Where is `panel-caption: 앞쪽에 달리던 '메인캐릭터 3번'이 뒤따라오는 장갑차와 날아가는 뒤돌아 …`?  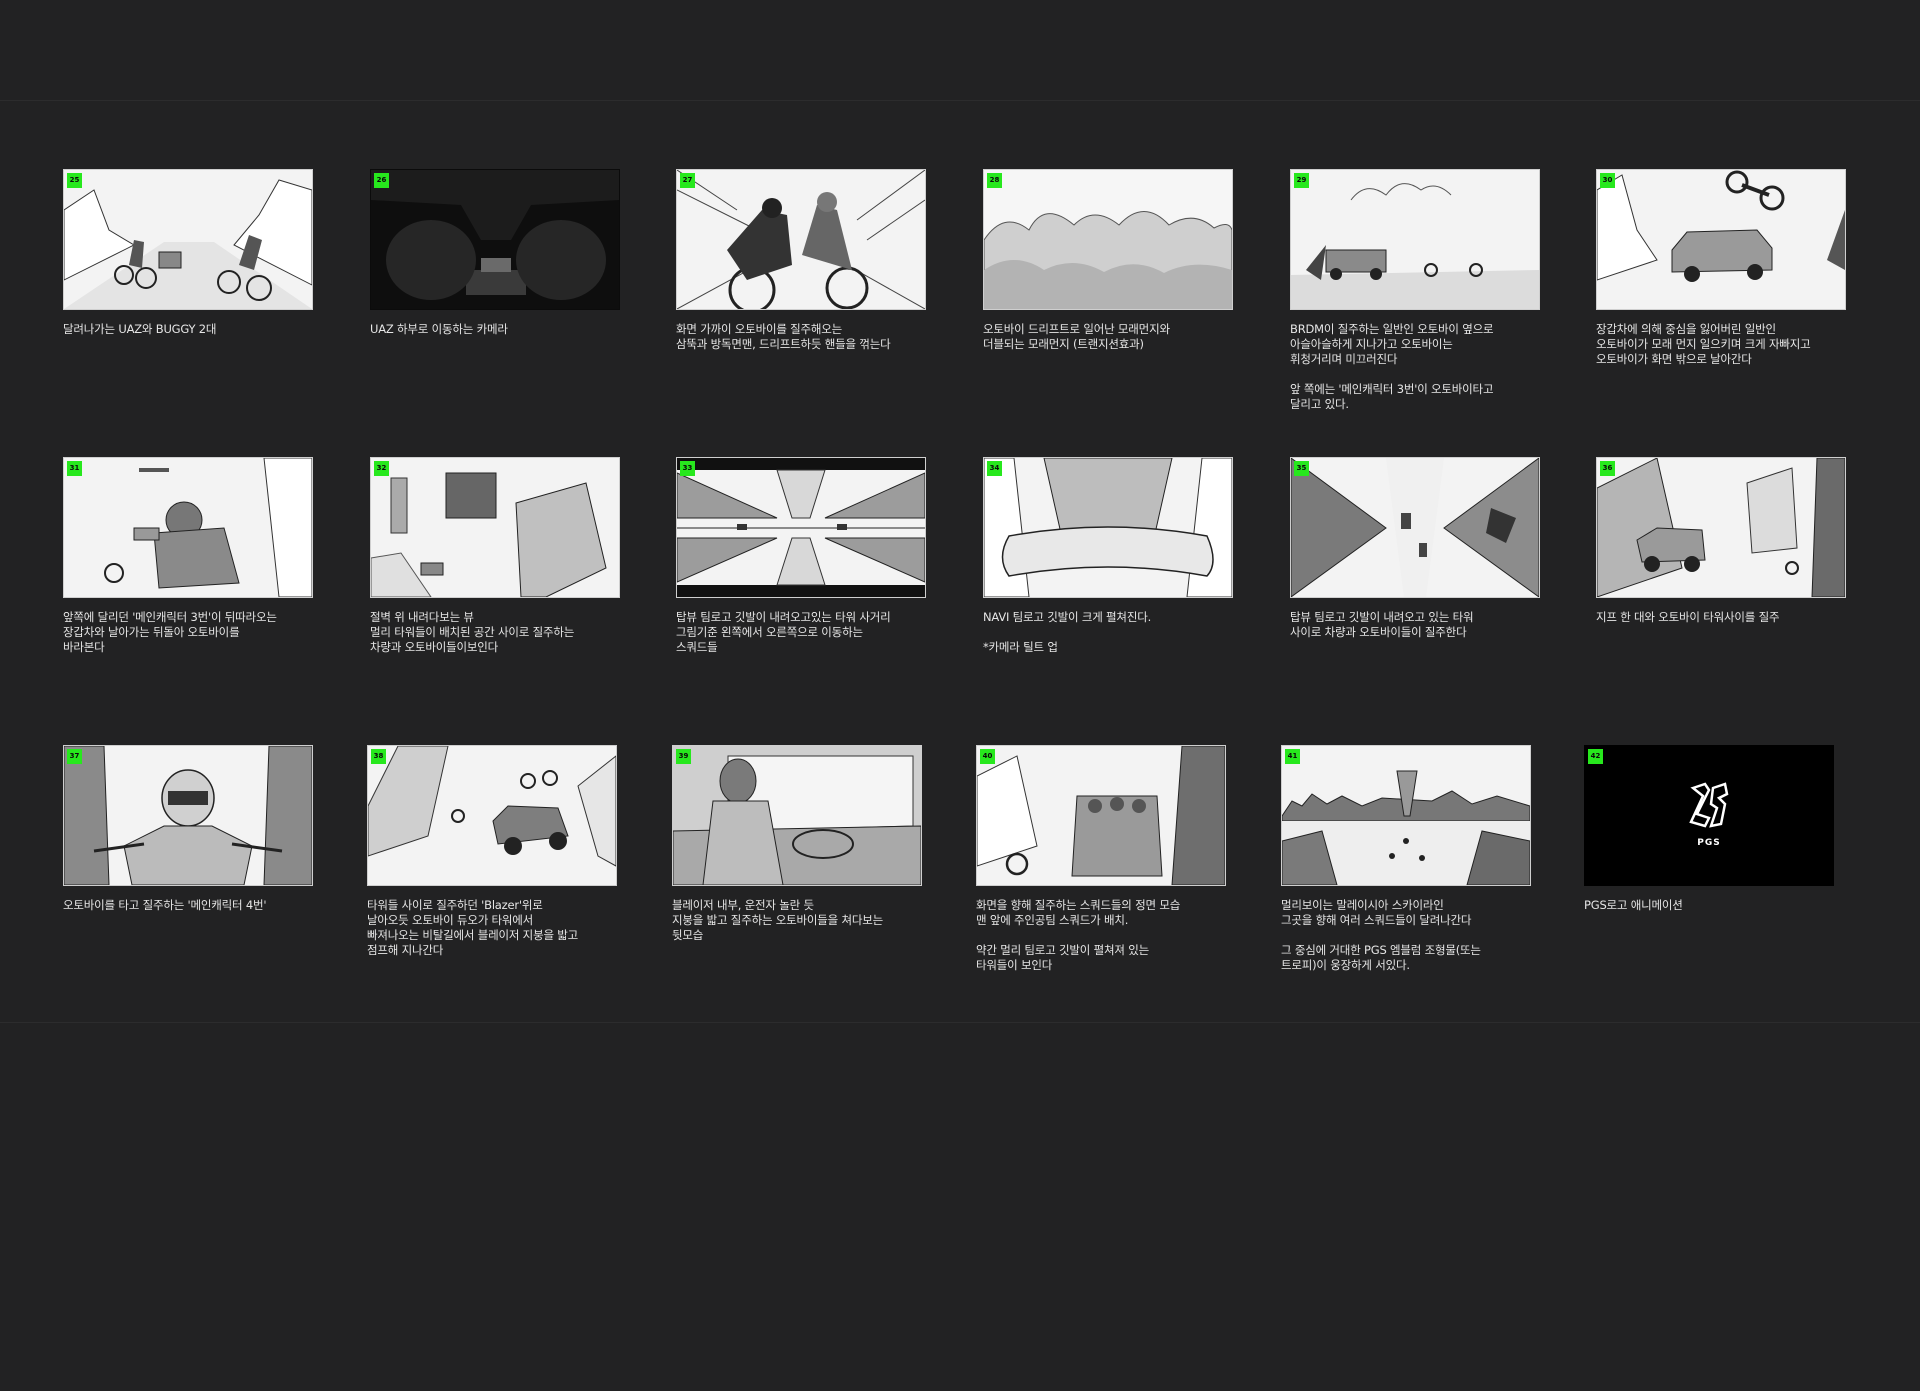 panel-caption: 앞쪽에 달리던 '메인캐릭터 3번'이 뒤따라오는 장갑차와 날아가는 뒤돌아 … is located at coordinates (170, 632).